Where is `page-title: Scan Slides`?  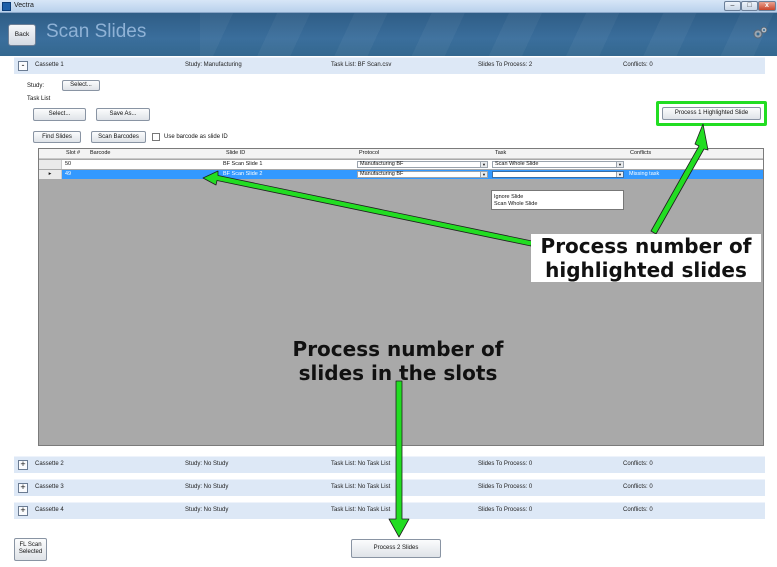
page-title: Scan Slides is located at coordinates (96, 31).